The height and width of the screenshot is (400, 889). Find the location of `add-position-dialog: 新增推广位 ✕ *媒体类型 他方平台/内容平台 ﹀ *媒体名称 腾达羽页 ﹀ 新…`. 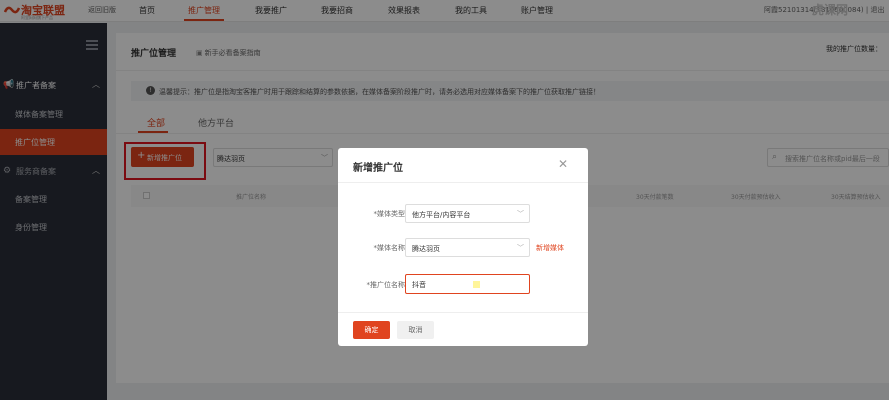

add-position-dialog: 新增推广位 ✕ *媒体类型 他方平台/内容平台 ﹀ *媒体名称 腾达羽页 ﹀ 新… is located at coordinates (463, 247).